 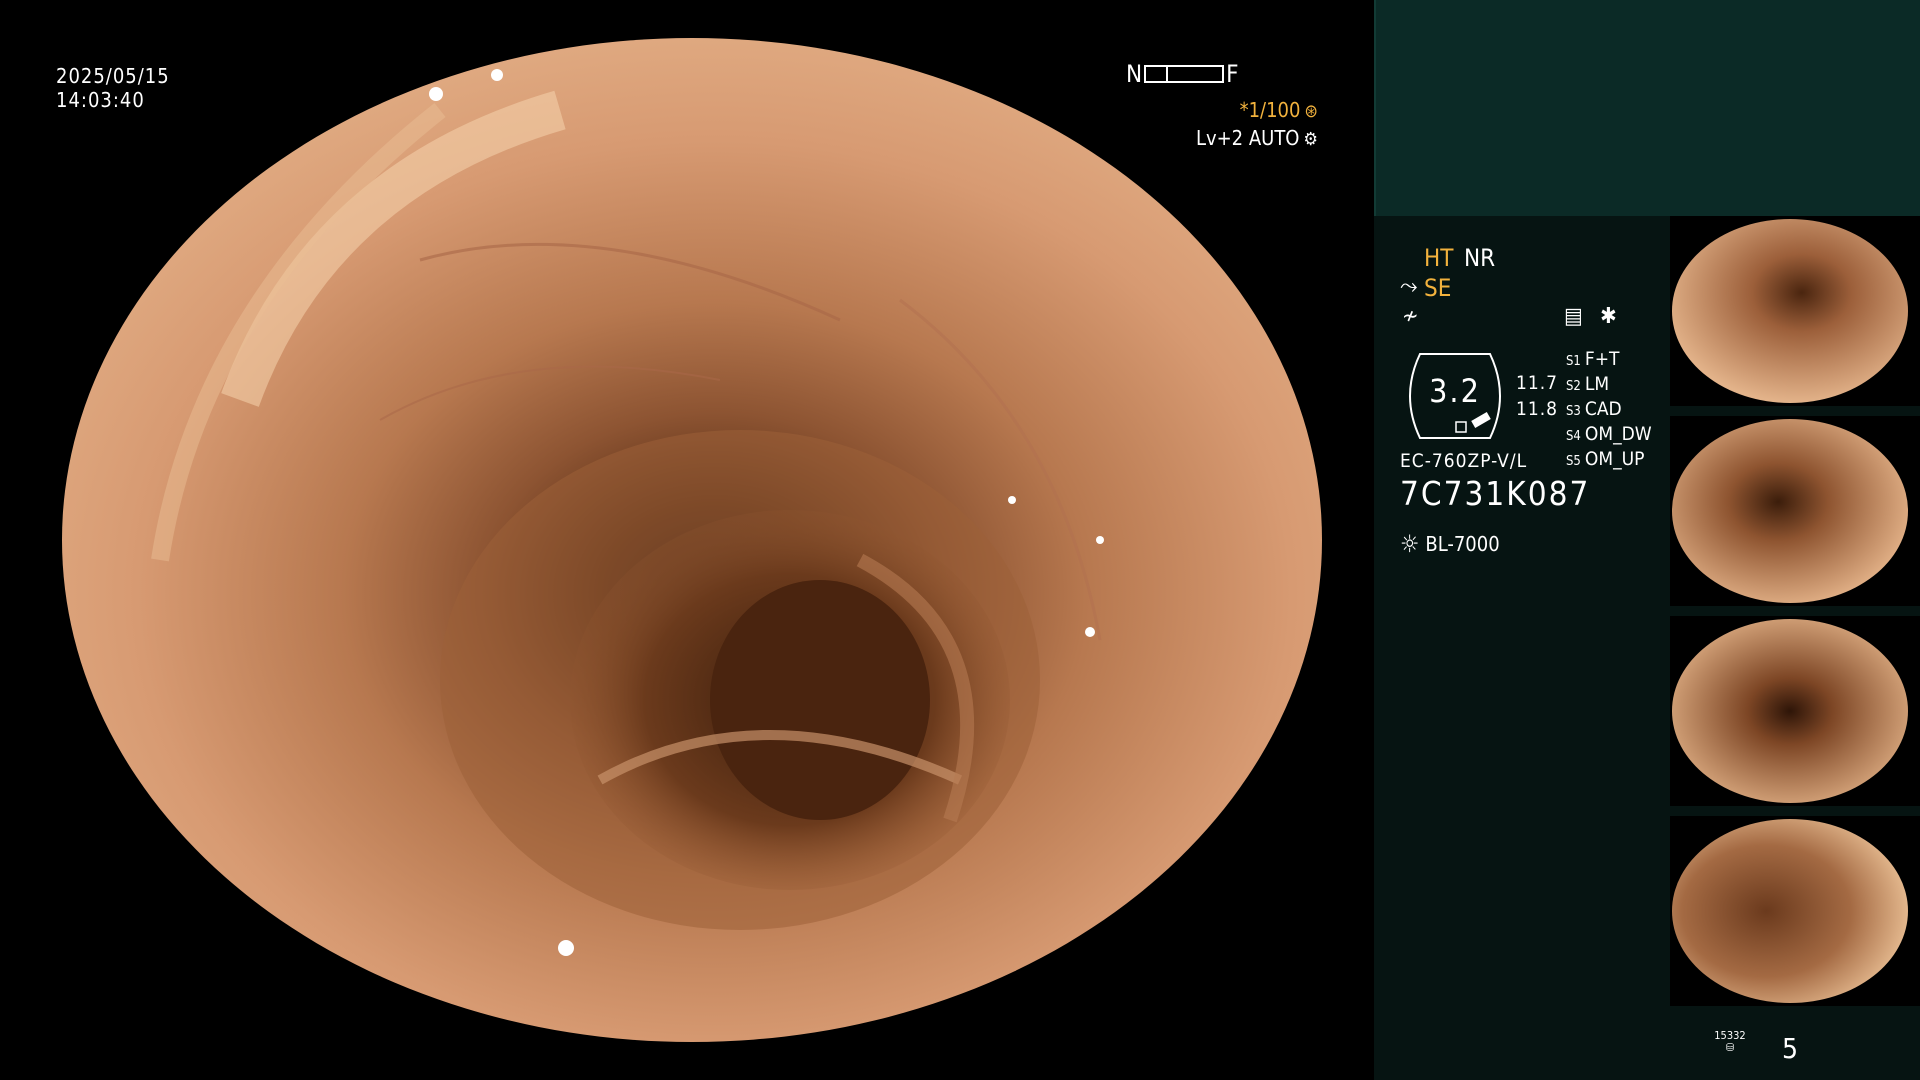 I want to click on near-label: N, so click(x=1134, y=74).